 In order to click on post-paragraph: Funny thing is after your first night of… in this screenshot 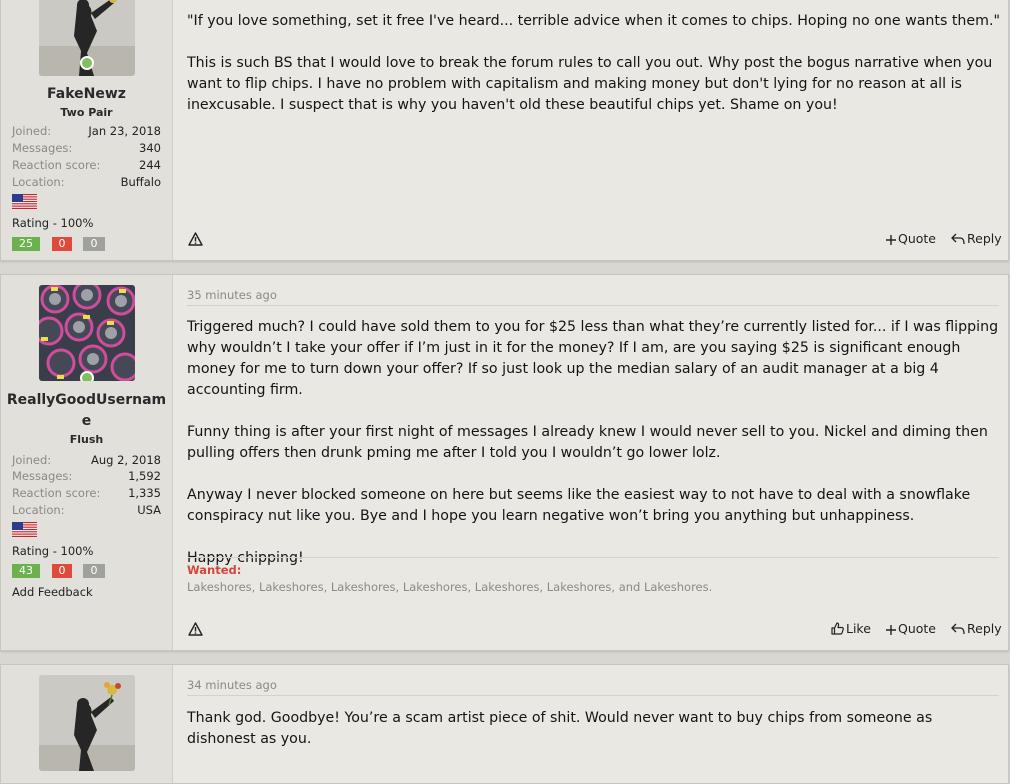, I will do `click(587, 442)`.